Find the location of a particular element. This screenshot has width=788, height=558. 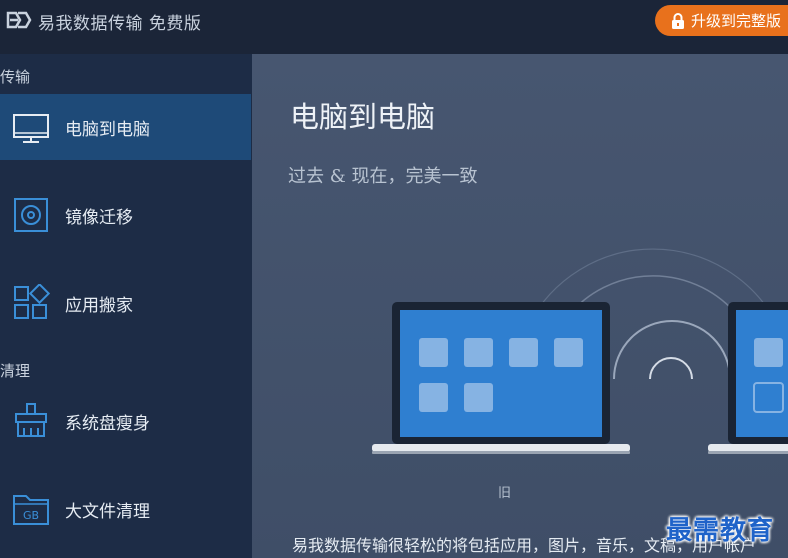

sidebar-item-label: 镜像迁移 is located at coordinates (99, 217).